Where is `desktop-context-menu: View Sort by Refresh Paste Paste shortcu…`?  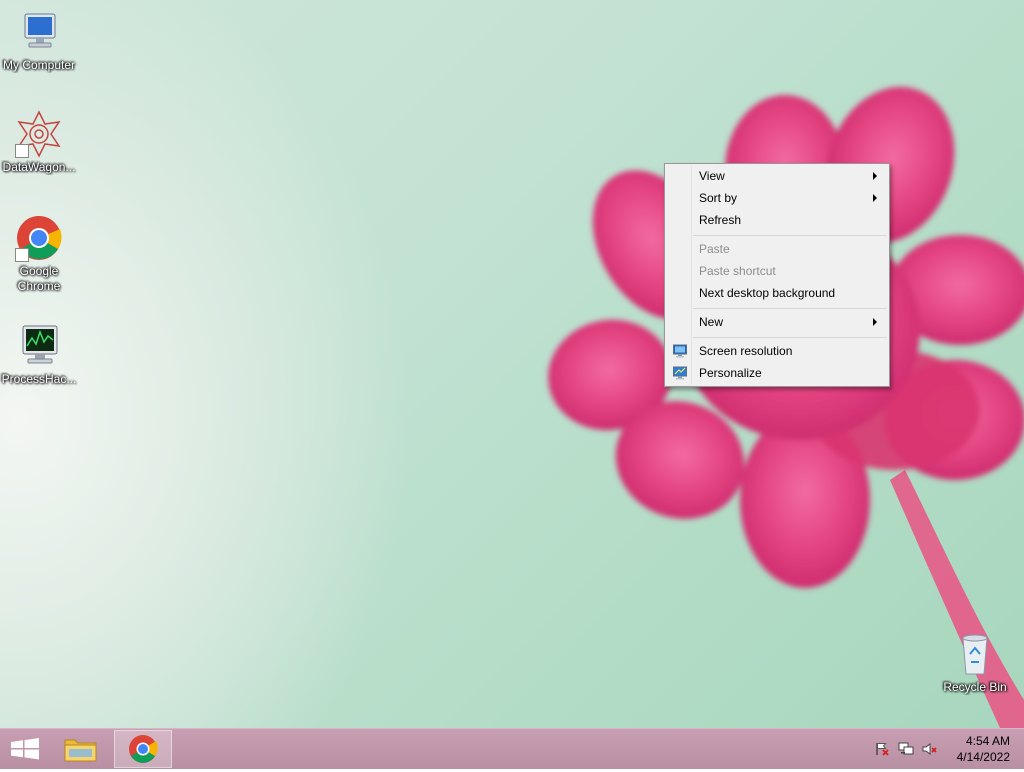 desktop-context-menu: View Sort by Refresh Paste Paste shortcu… is located at coordinates (777, 275).